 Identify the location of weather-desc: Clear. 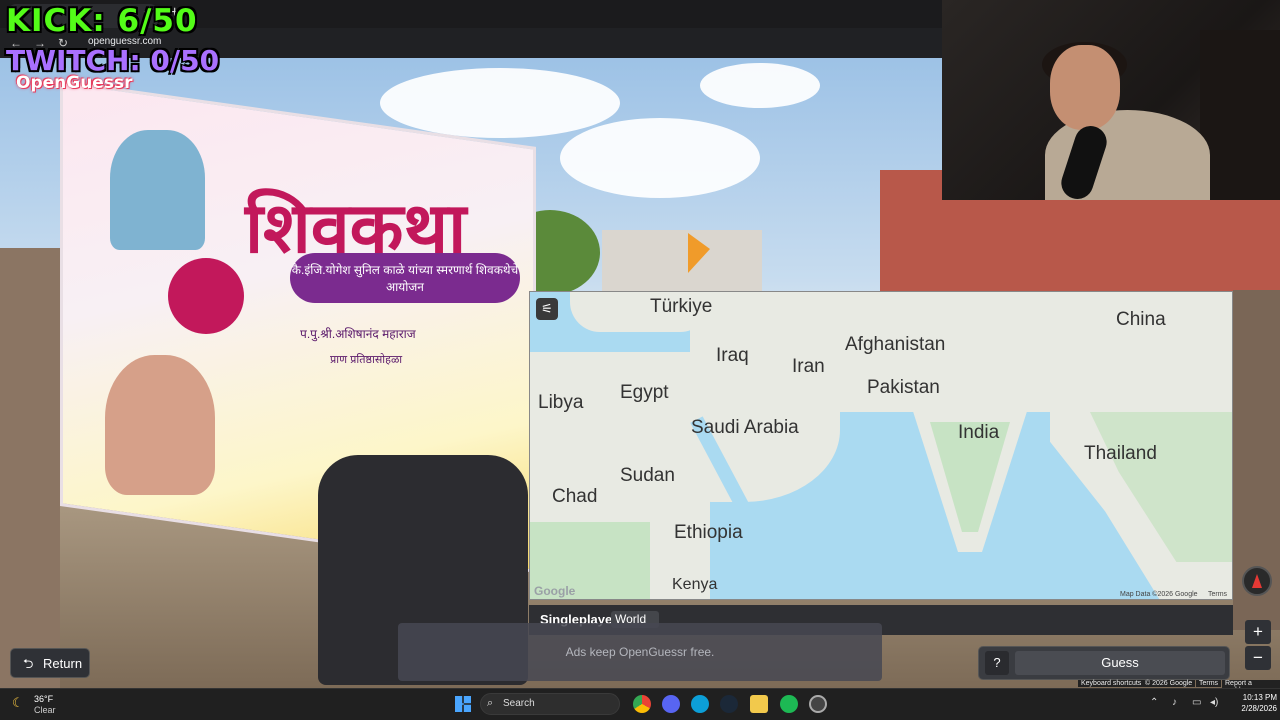
(45, 710).